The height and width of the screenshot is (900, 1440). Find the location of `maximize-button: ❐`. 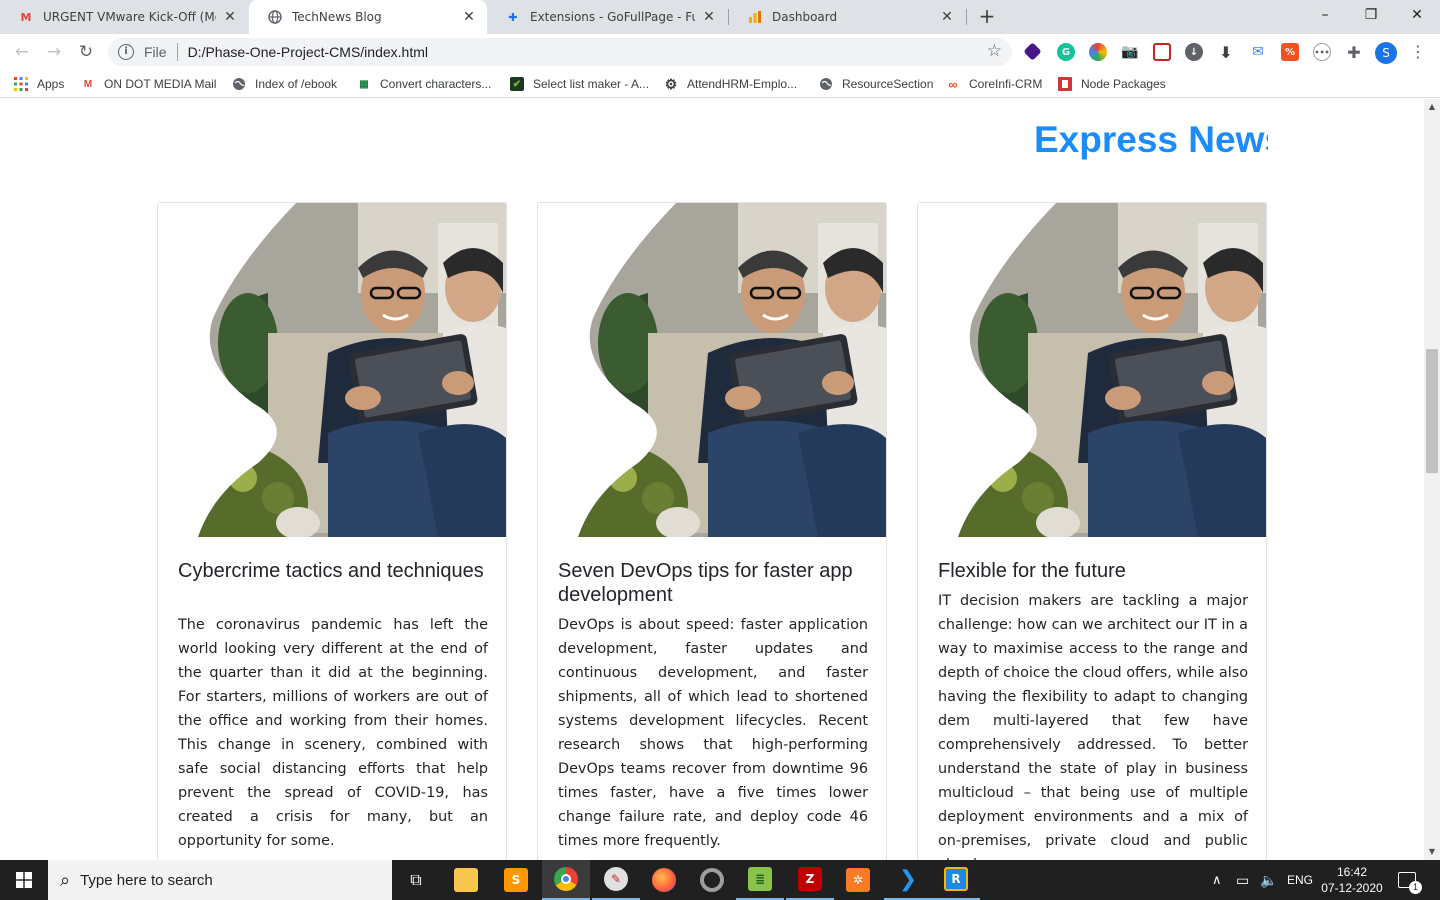

maximize-button: ❐ is located at coordinates (1371, 15).